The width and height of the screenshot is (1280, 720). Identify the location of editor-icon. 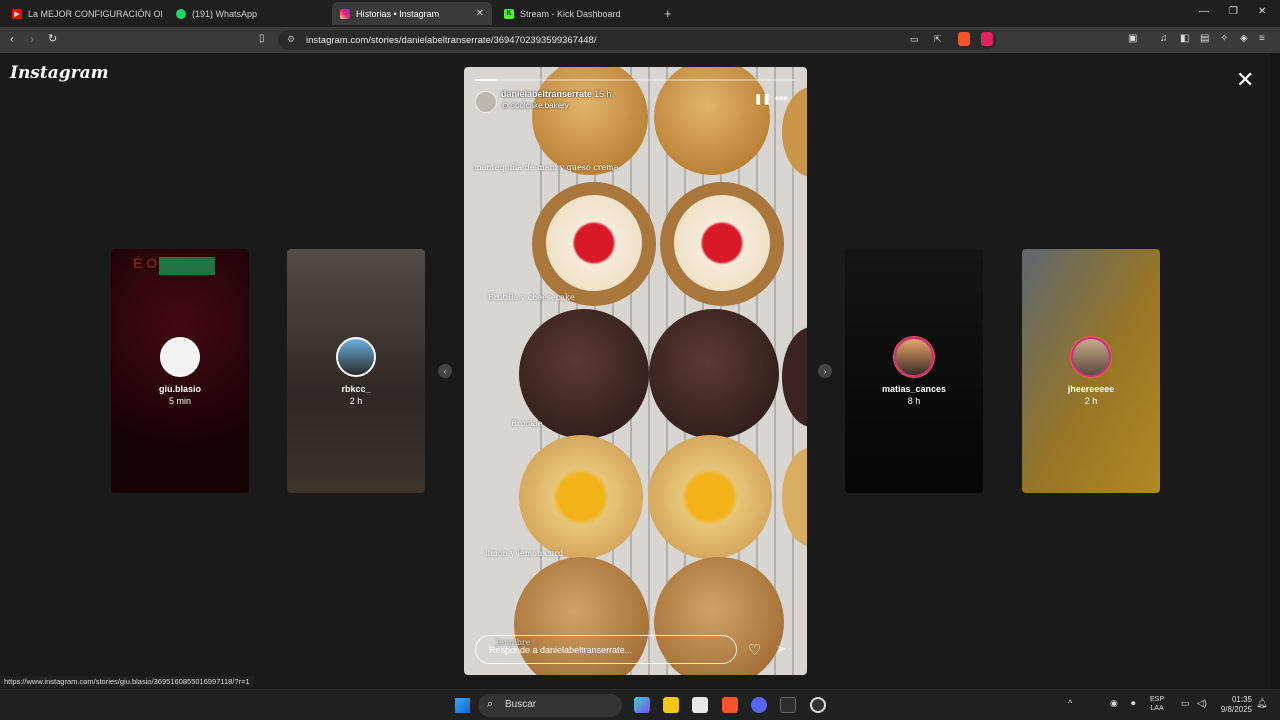
(788, 705).